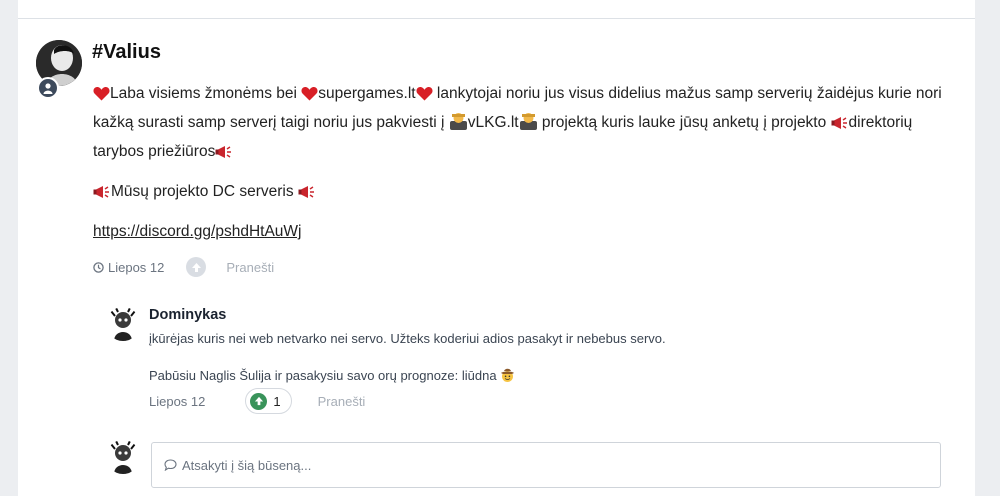  I want to click on current-user-avatar, so click(123, 457).